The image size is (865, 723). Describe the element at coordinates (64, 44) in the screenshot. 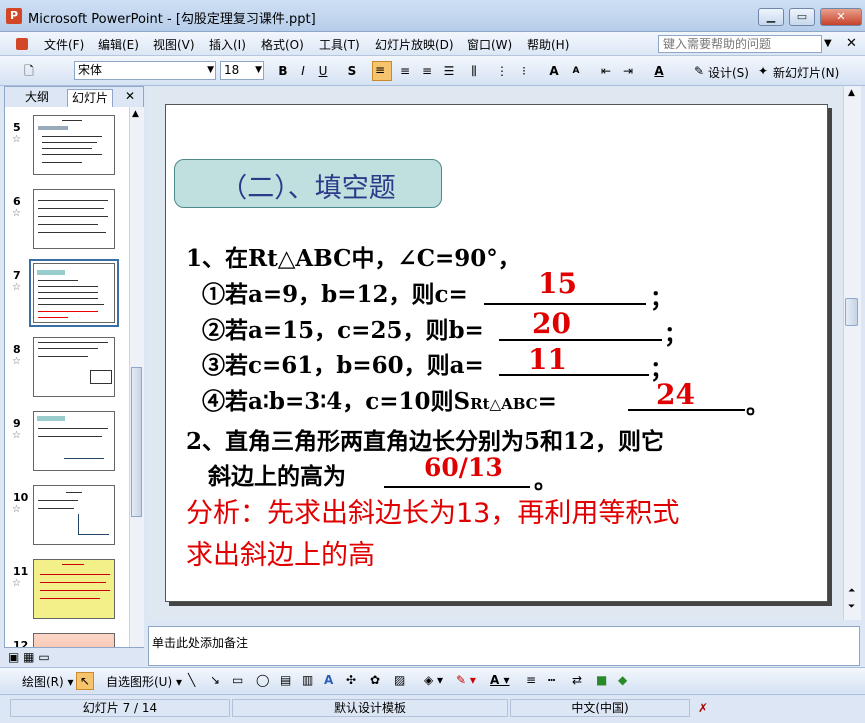

I see `menu-file: 文件(F)` at that location.